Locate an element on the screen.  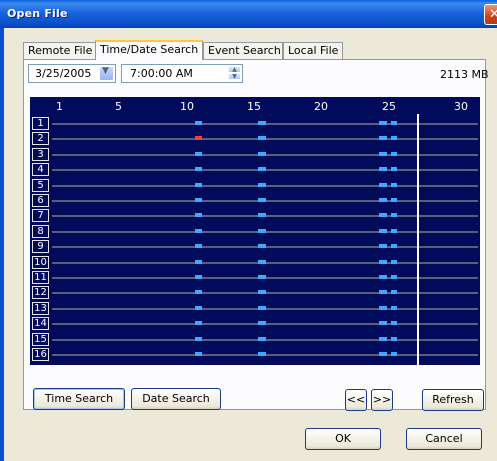
channel-row: 15 is located at coordinates (255, 339).